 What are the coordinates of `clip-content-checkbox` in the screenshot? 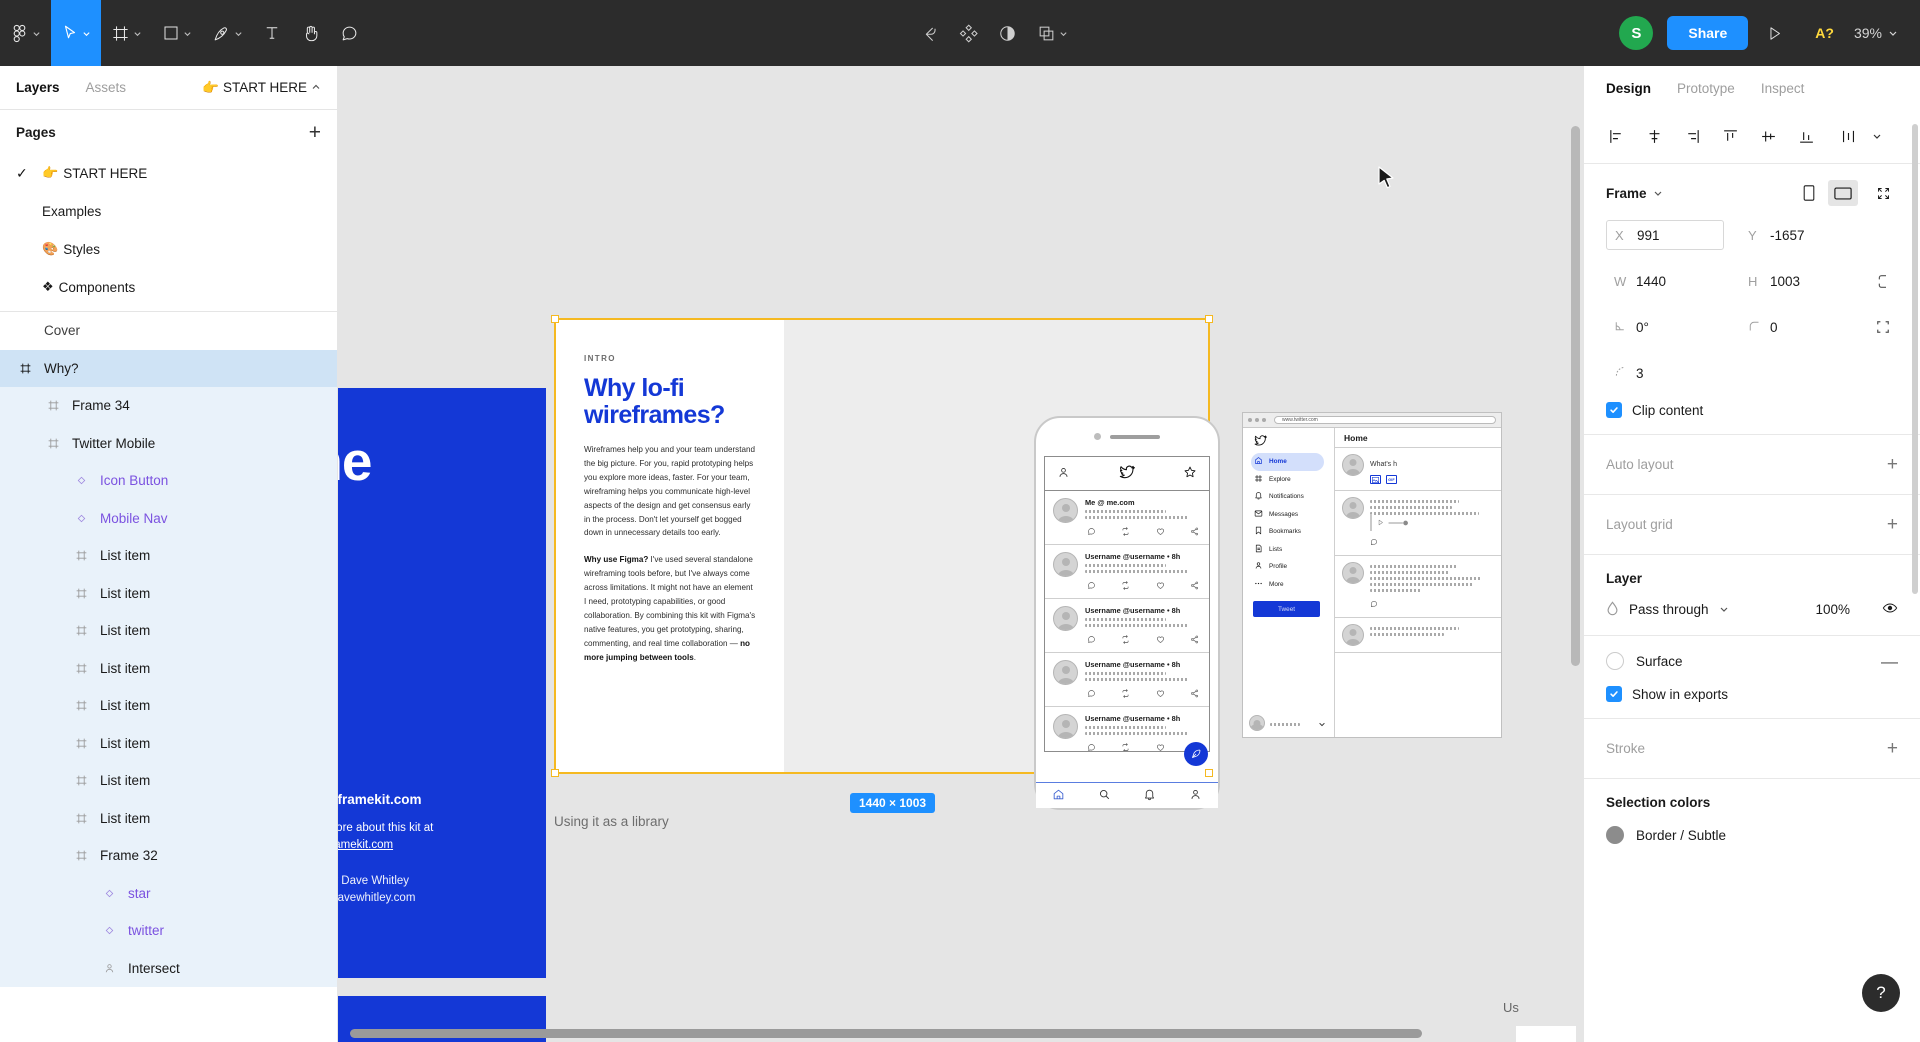 It's located at (1614, 410).